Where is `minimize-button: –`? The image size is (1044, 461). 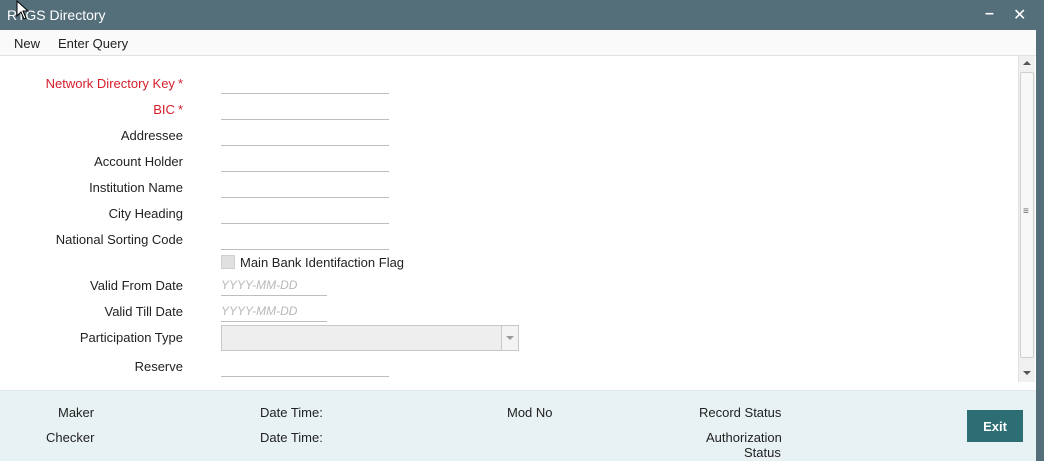 minimize-button: – is located at coordinates (989, 14).